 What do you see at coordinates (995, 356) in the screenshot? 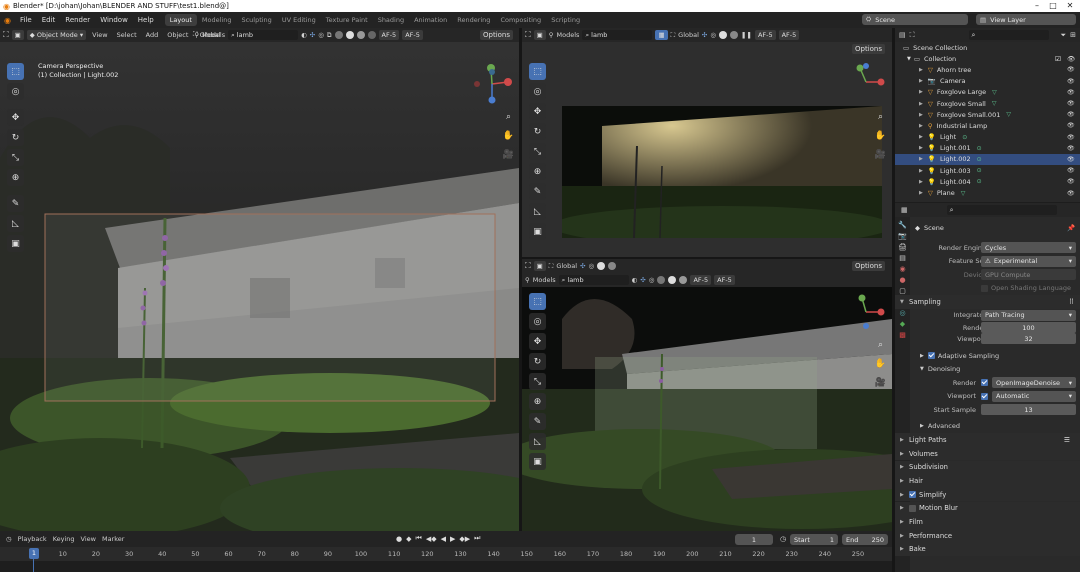
I see `adaptive-sampling-subpanel: ▶ Adaptive Sampling` at bounding box center [995, 356].